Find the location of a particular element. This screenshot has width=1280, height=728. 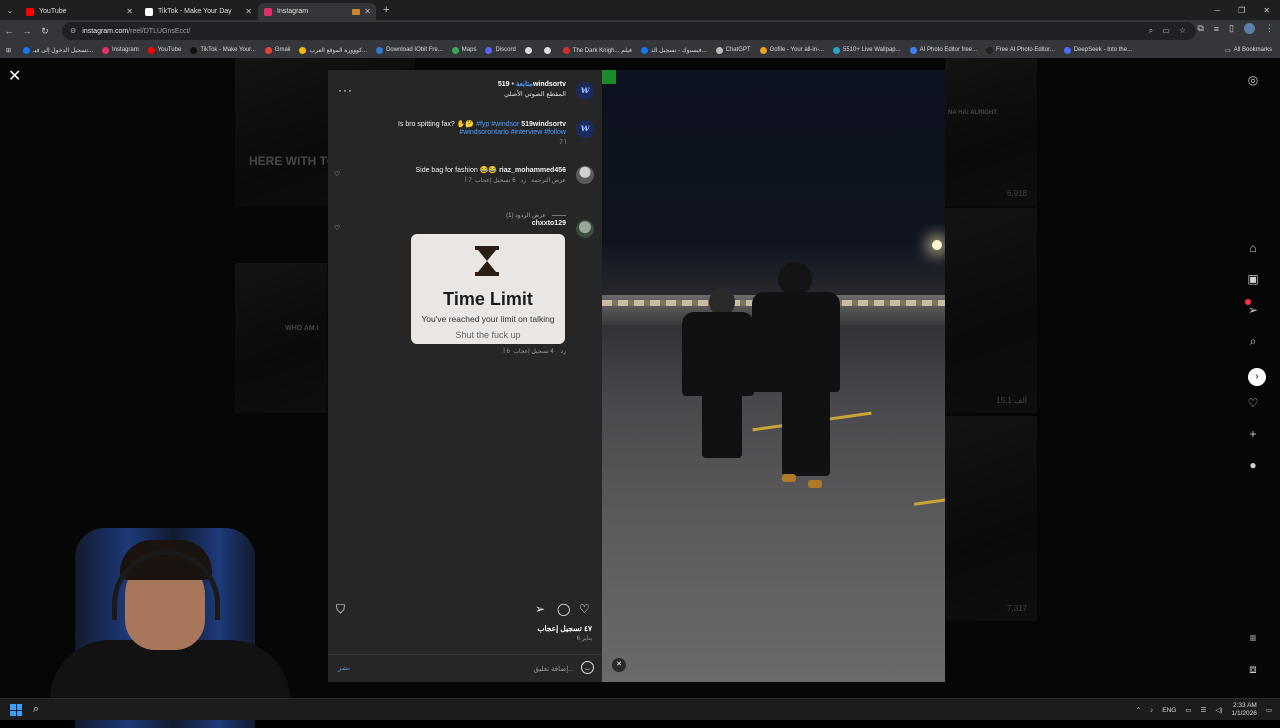

site-info-icon: ⚙ is located at coordinates (73, 31).